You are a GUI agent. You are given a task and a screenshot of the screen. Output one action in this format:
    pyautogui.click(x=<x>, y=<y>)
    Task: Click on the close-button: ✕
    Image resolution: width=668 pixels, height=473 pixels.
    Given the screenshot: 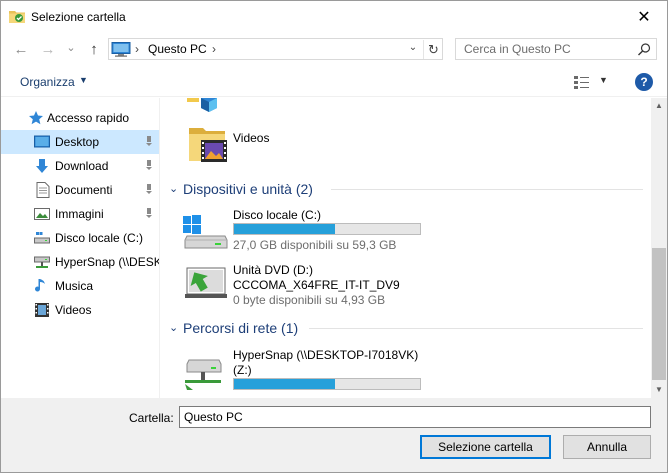 What is the action you would take?
    pyautogui.click(x=644, y=16)
    